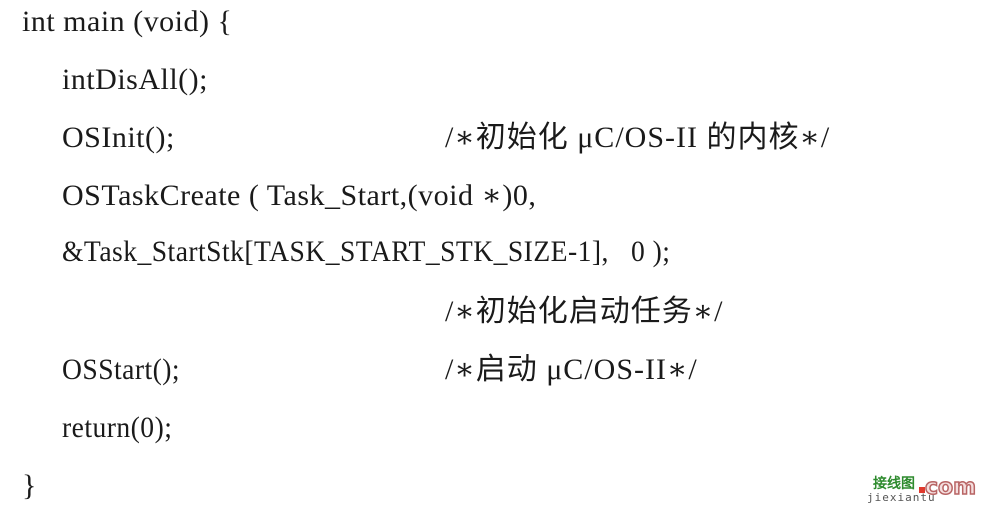 Image resolution: width=983 pixels, height=513 pixels. Describe the element at coordinates (121, 369) in the screenshot. I see `code-line-osstart: OSStart();` at that location.